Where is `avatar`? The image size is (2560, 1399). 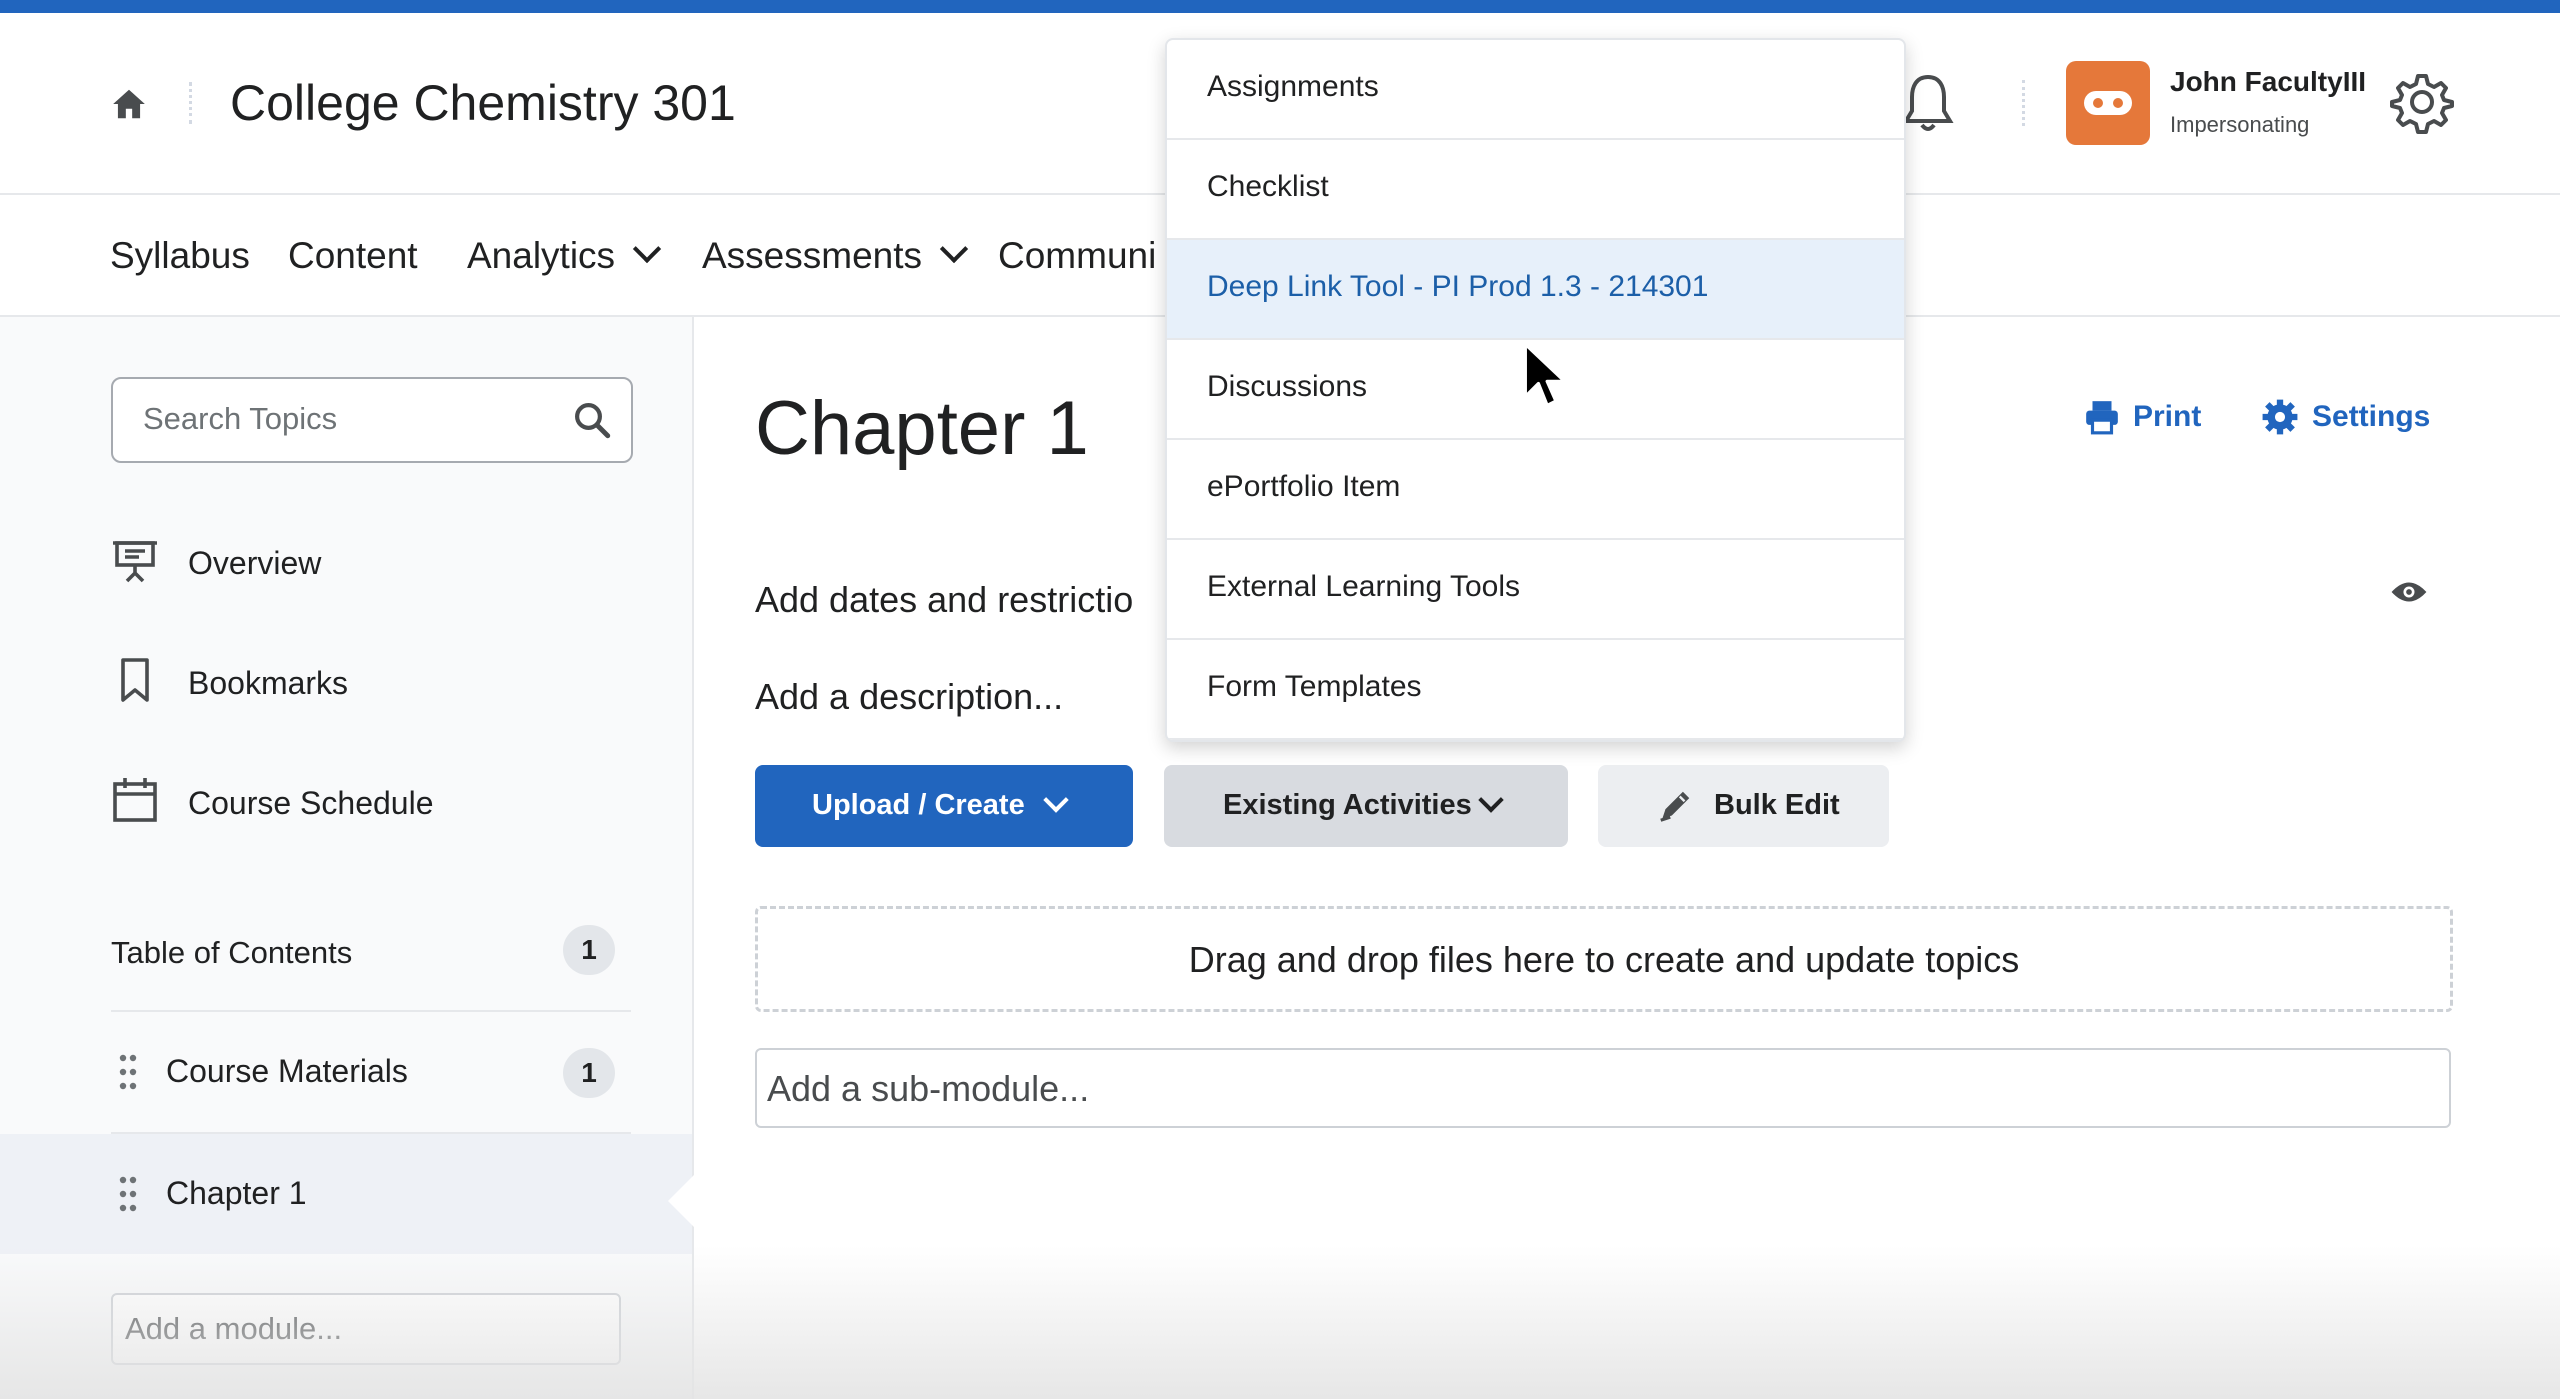
avatar is located at coordinates (2108, 103).